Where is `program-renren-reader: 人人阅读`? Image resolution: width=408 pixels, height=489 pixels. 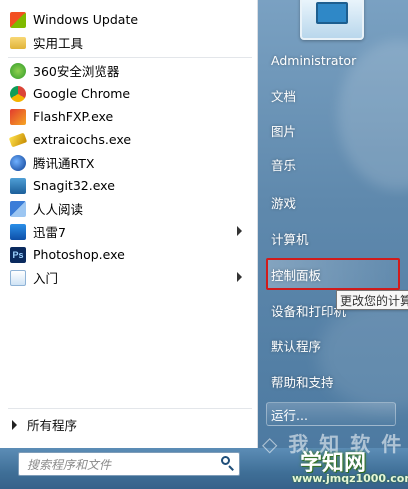
program-renren-reader: 人人阅读 is located at coordinates (129, 208).